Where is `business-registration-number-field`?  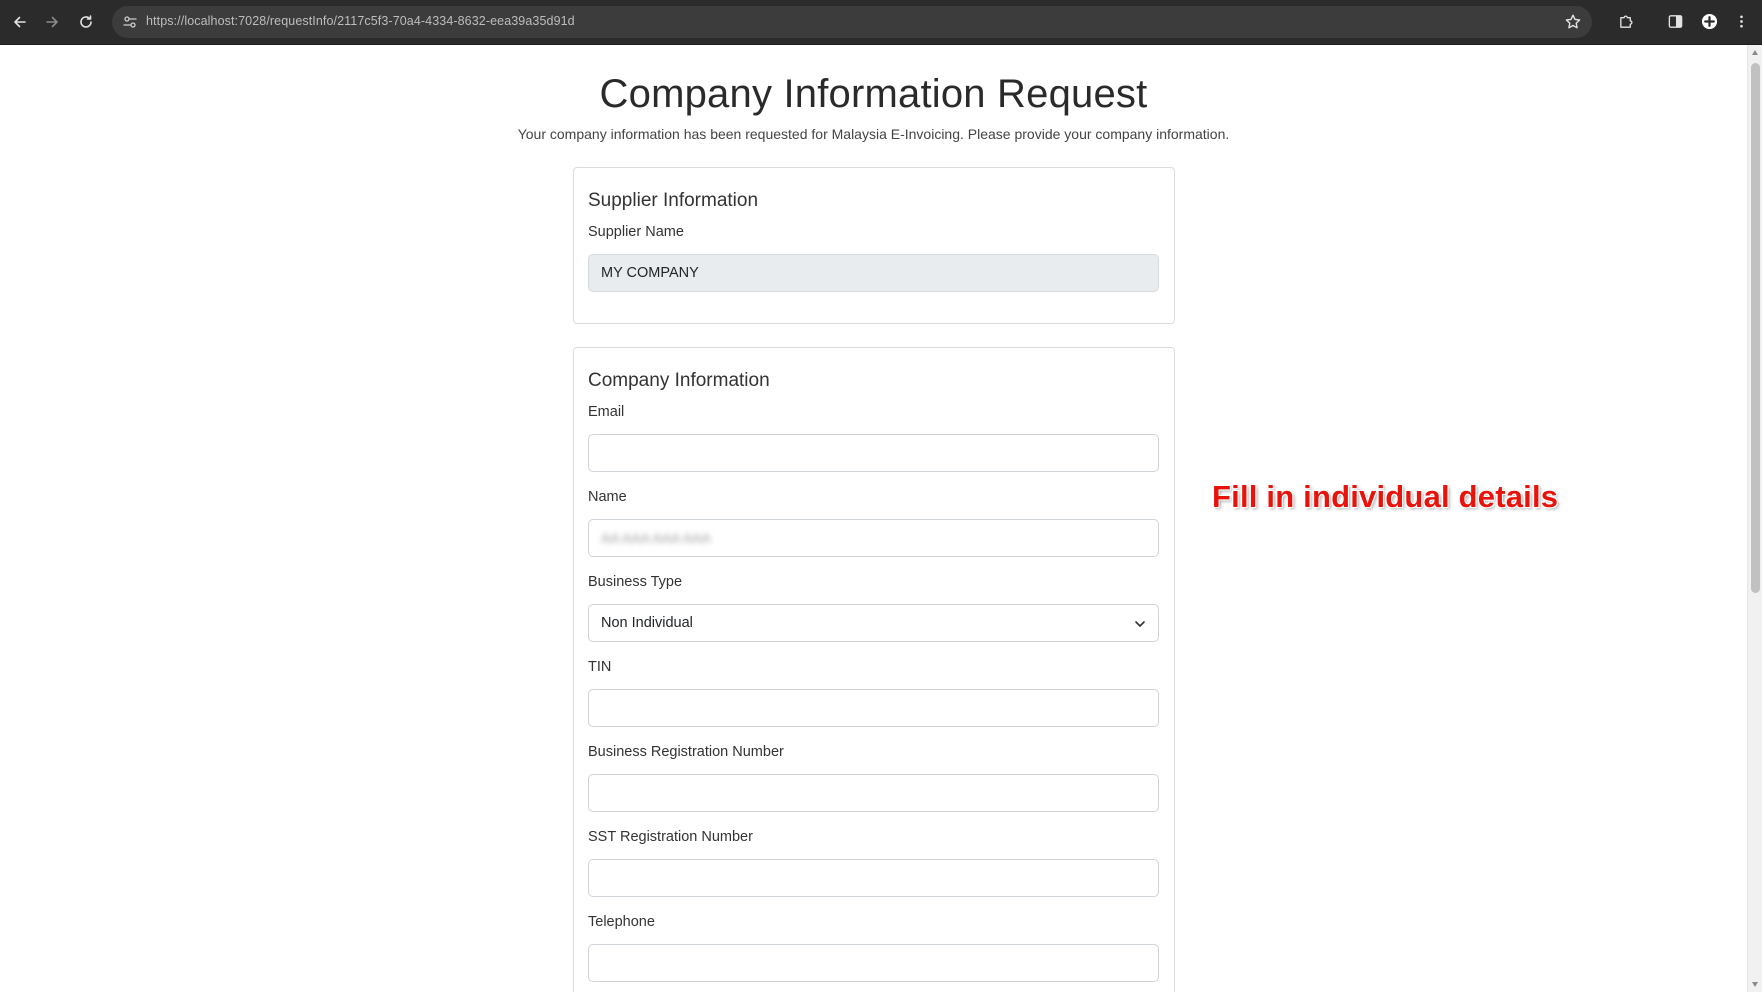
business-registration-number-field is located at coordinates (873, 793).